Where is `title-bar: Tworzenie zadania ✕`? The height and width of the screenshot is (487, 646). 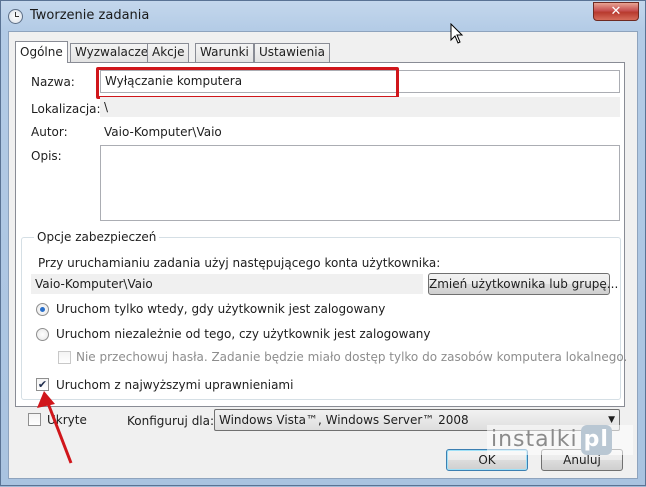 title-bar: Tworzenie zadania ✕ is located at coordinates (323, 16).